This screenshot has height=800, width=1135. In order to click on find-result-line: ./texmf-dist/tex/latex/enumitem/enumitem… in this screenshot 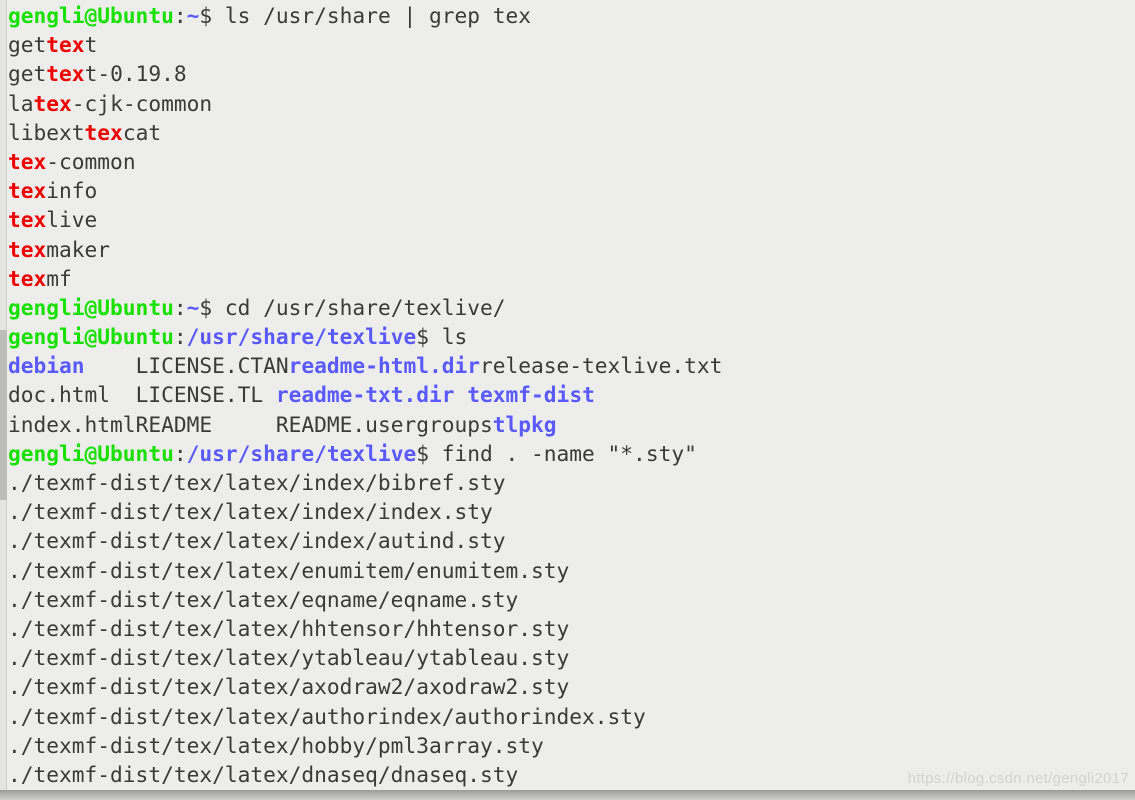, I will do `click(571, 570)`.